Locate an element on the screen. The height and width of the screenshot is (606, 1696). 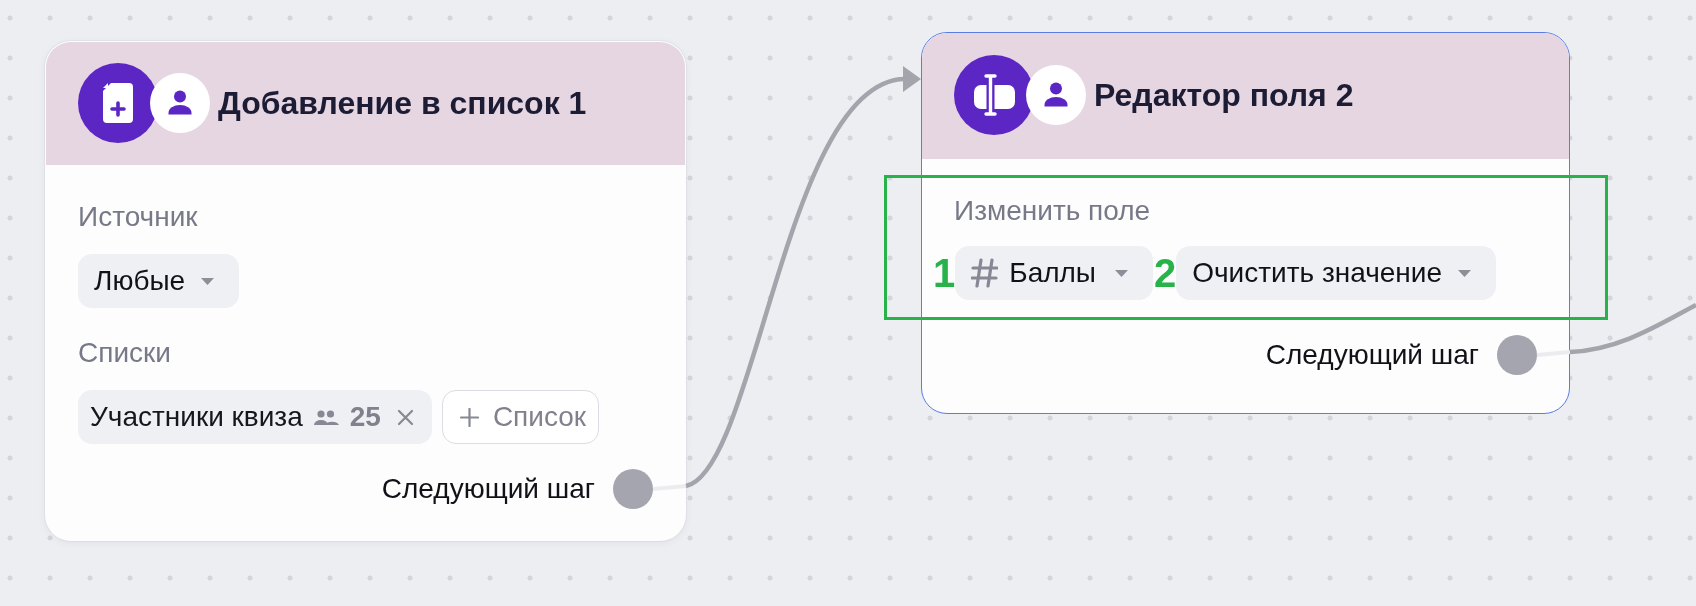
plus-icon is located at coordinates (469, 417).